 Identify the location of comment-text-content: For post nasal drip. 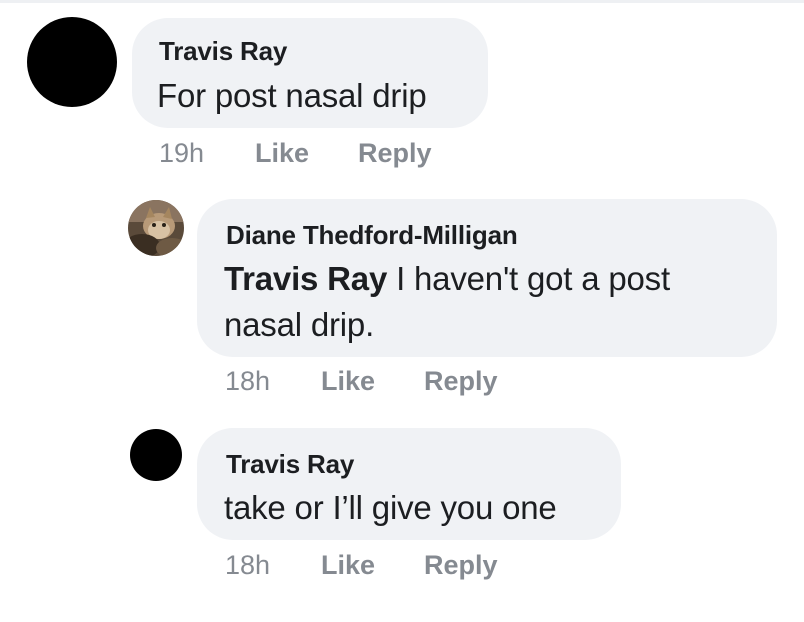
(292, 95).